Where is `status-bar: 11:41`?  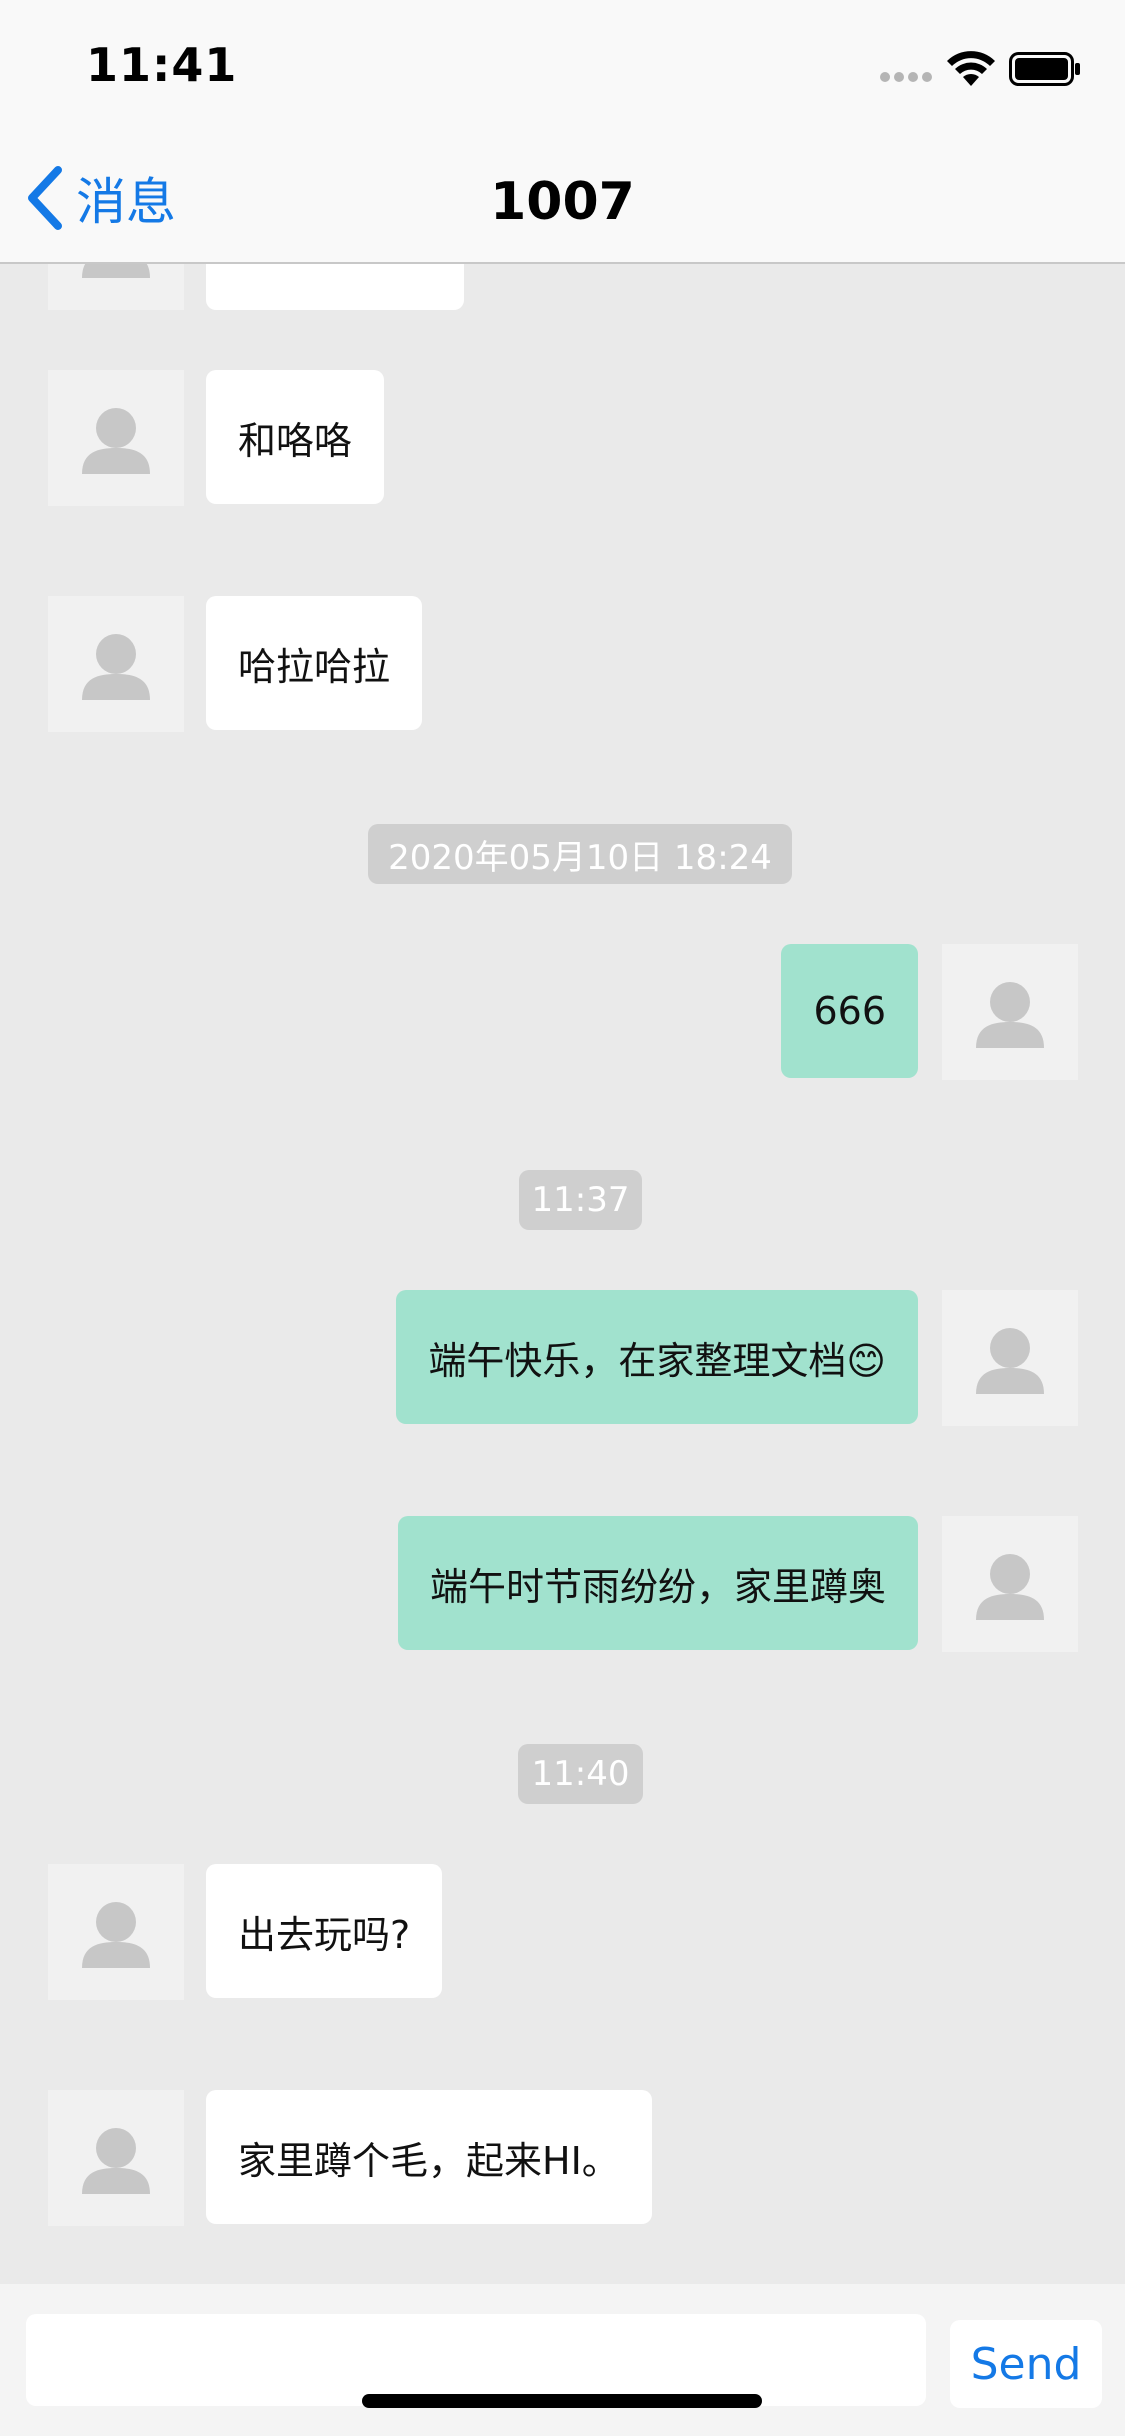
status-bar: 11:41 is located at coordinates (562, 66).